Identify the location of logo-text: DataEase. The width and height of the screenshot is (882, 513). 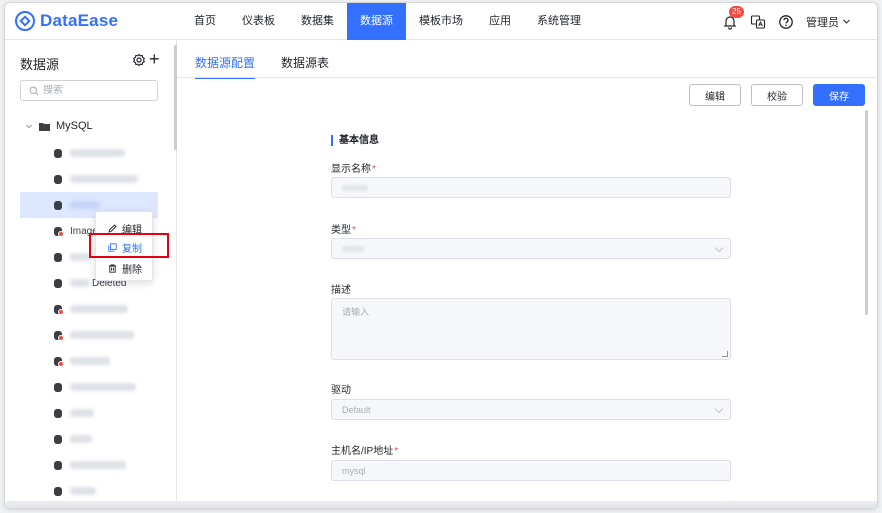
(79, 20).